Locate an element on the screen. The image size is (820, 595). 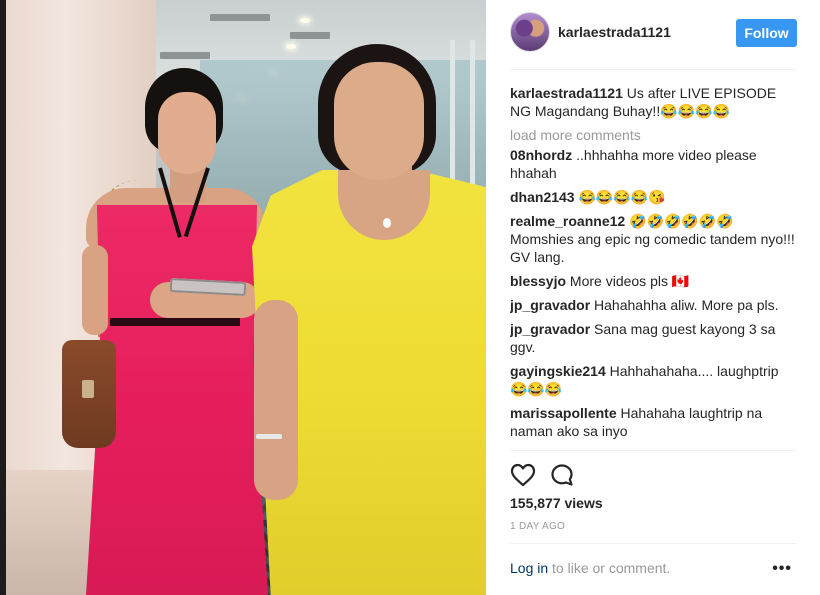
login-prompt-text: to like or comment. is located at coordinates (609, 568).